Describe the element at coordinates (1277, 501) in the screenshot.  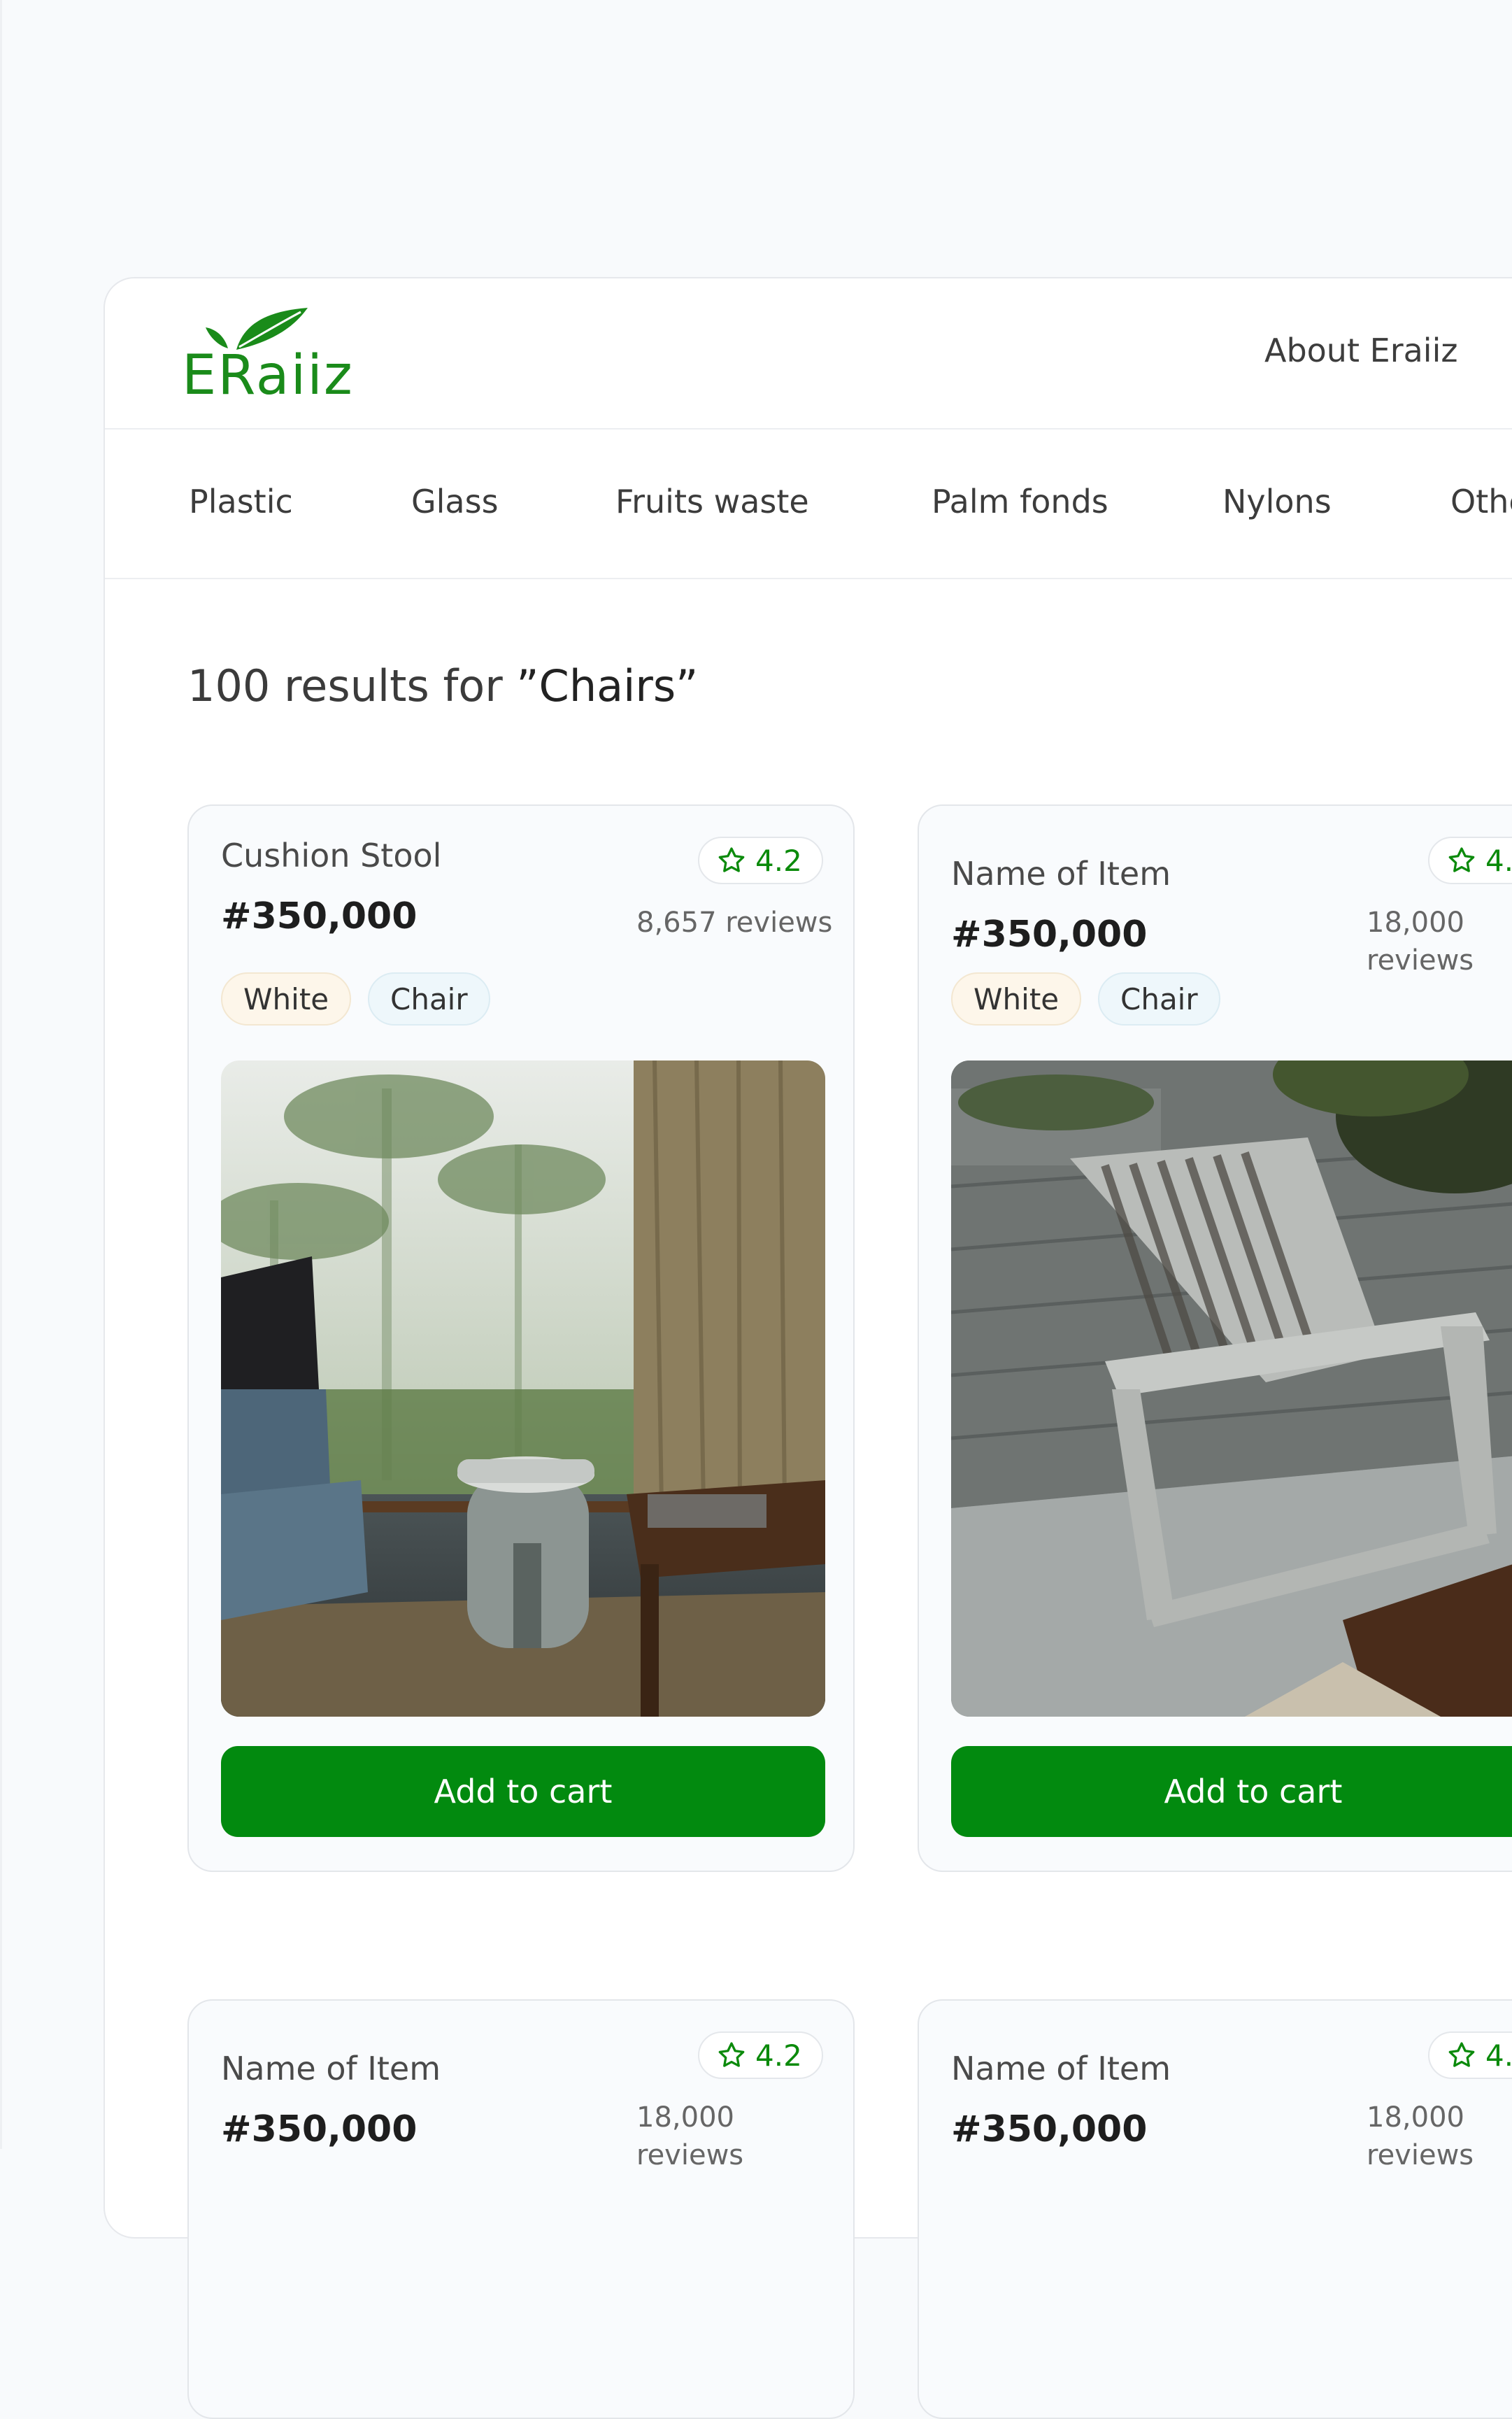
I see `category-nylons: Nylons` at that location.